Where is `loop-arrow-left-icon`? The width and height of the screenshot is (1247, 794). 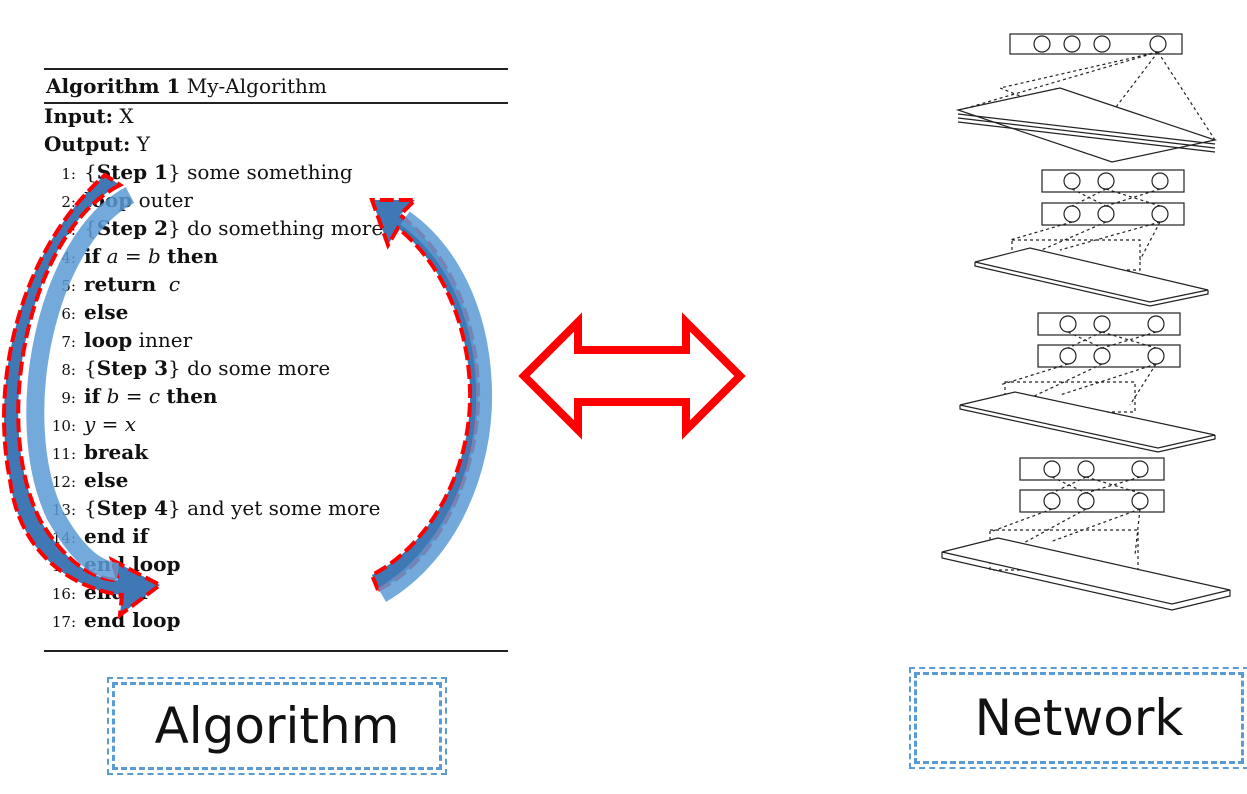 loop-arrow-left-icon is located at coordinates (83, 396).